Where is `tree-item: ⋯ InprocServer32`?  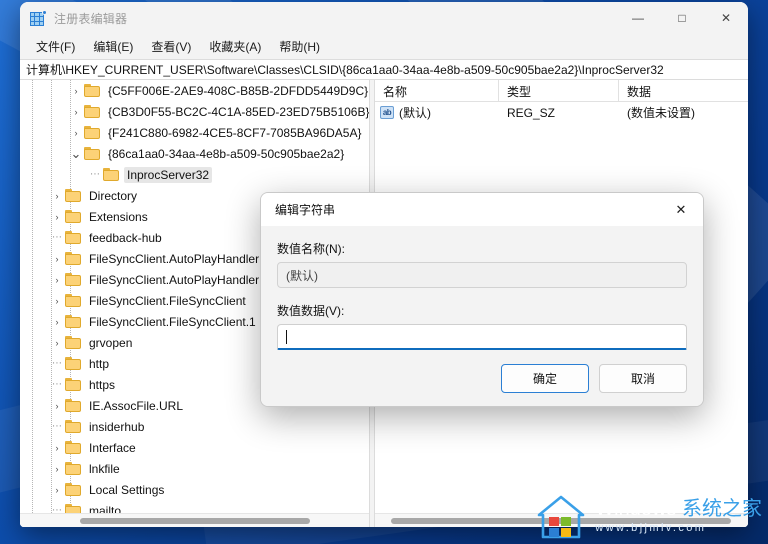
tree-item: ⋯ InprocServer32 is located at coordinates (194, 174).